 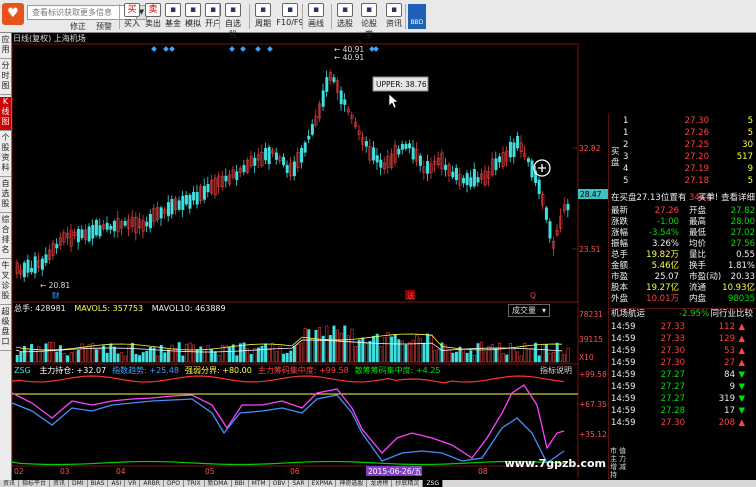 I want to click on indicator-tab: ZSG, so click(x=433, y=483).